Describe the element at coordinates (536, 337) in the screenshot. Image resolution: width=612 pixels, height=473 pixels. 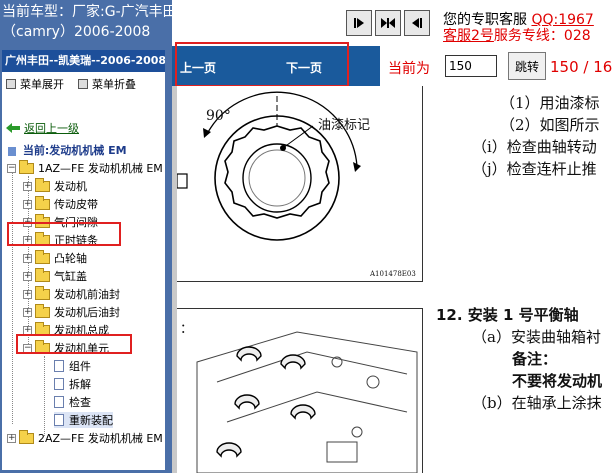
I see `sub-a-text: （a）安装曲轴箱衬` at that location.